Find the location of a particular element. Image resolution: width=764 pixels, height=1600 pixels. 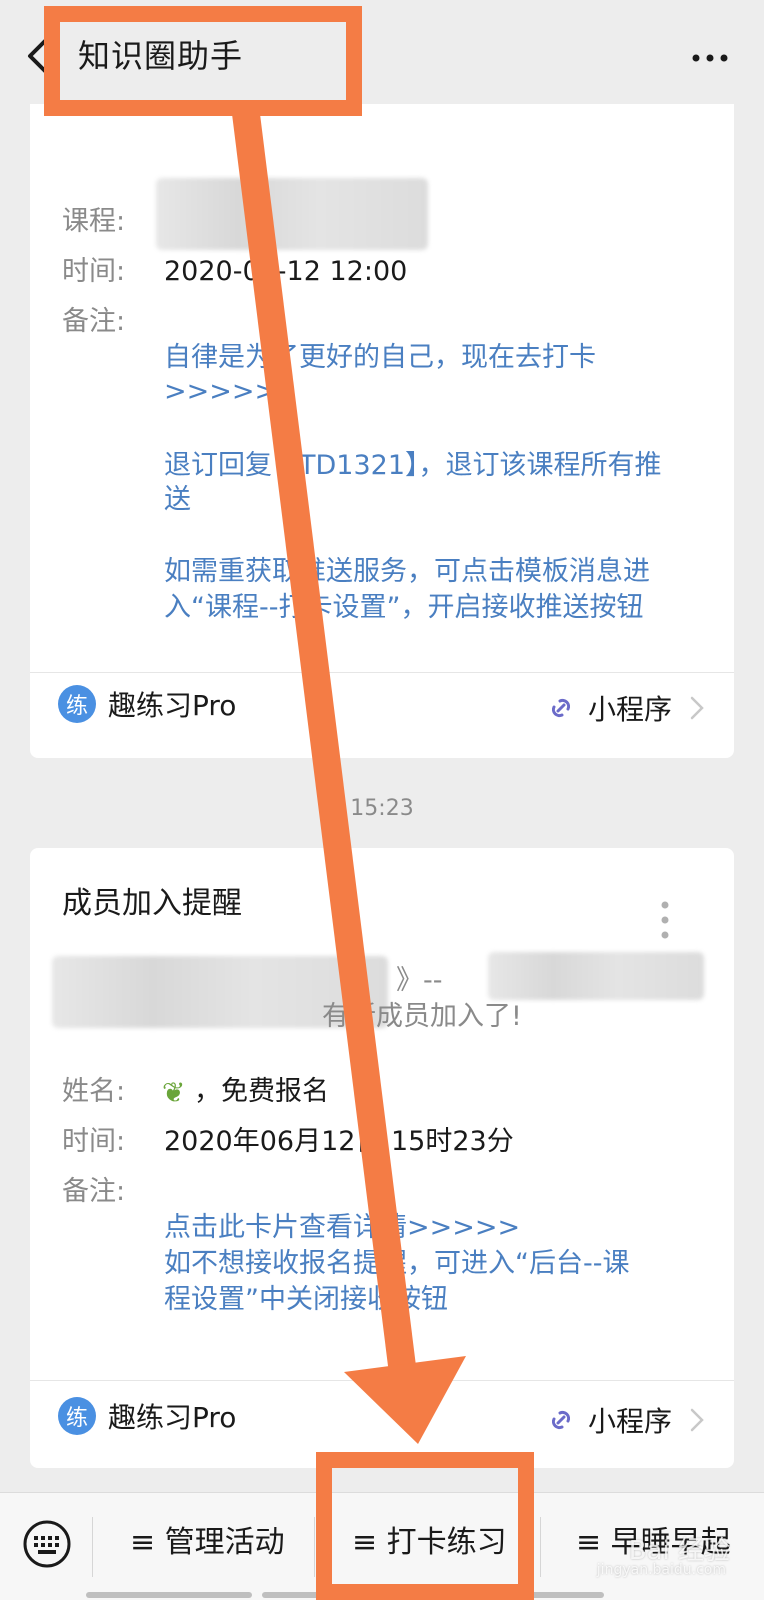

highlight-box-menu is located at coordinates (425, 1526).